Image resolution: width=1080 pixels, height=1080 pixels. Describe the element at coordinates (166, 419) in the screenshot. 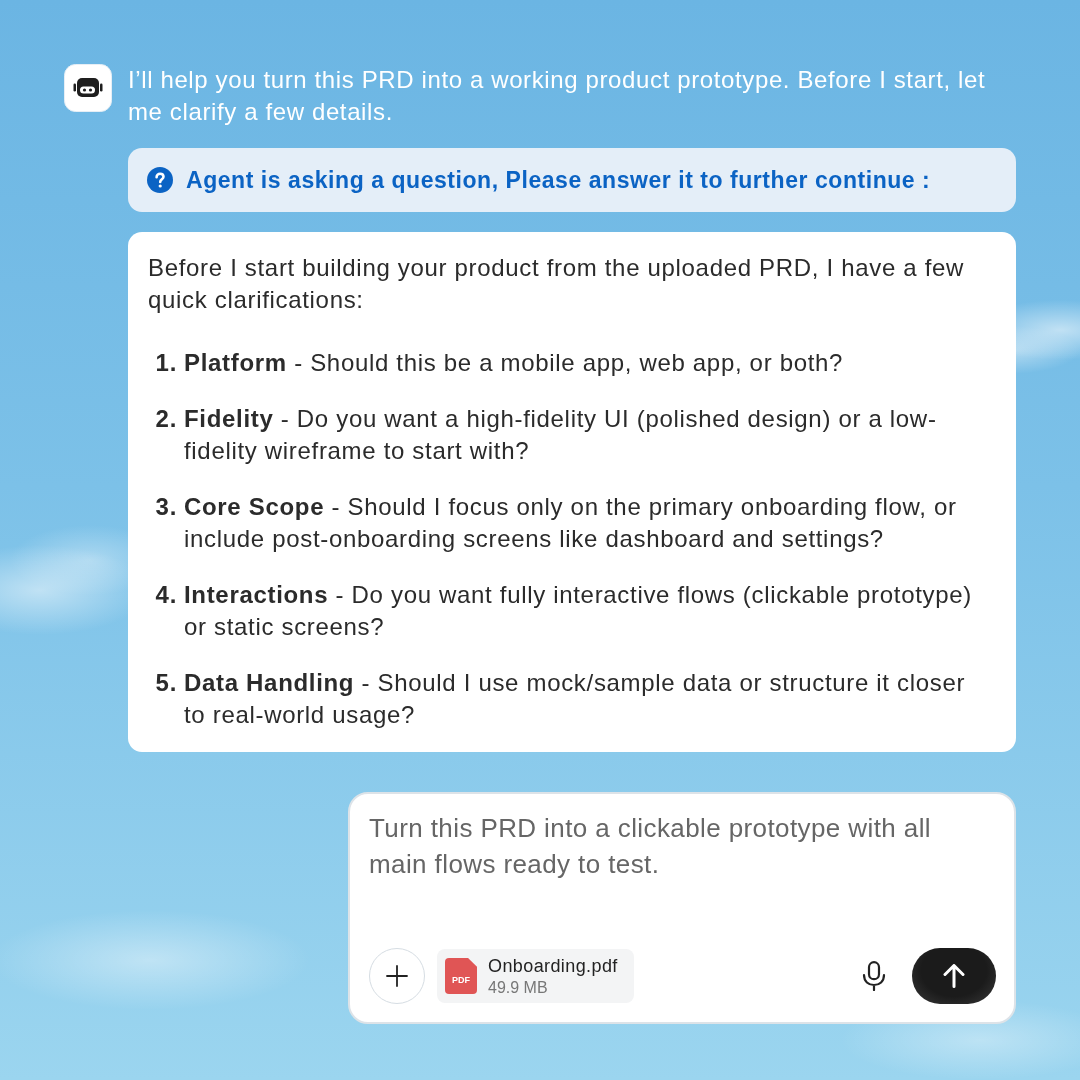

I see `list-number: 2.` at that location.